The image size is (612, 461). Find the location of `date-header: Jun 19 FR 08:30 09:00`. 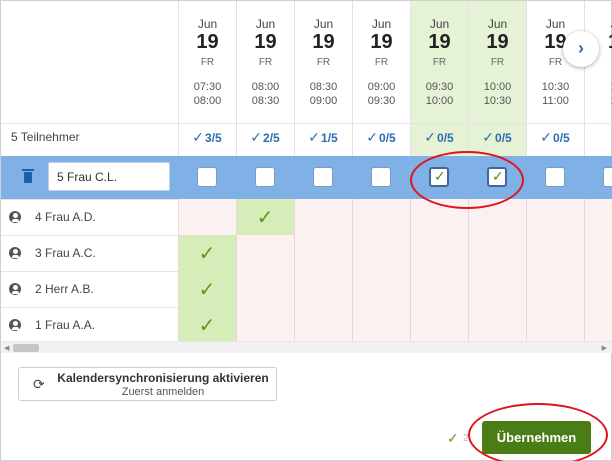

date-header: Jun 19 FR 08:30 09:00 is located at coordinates (323, 61).